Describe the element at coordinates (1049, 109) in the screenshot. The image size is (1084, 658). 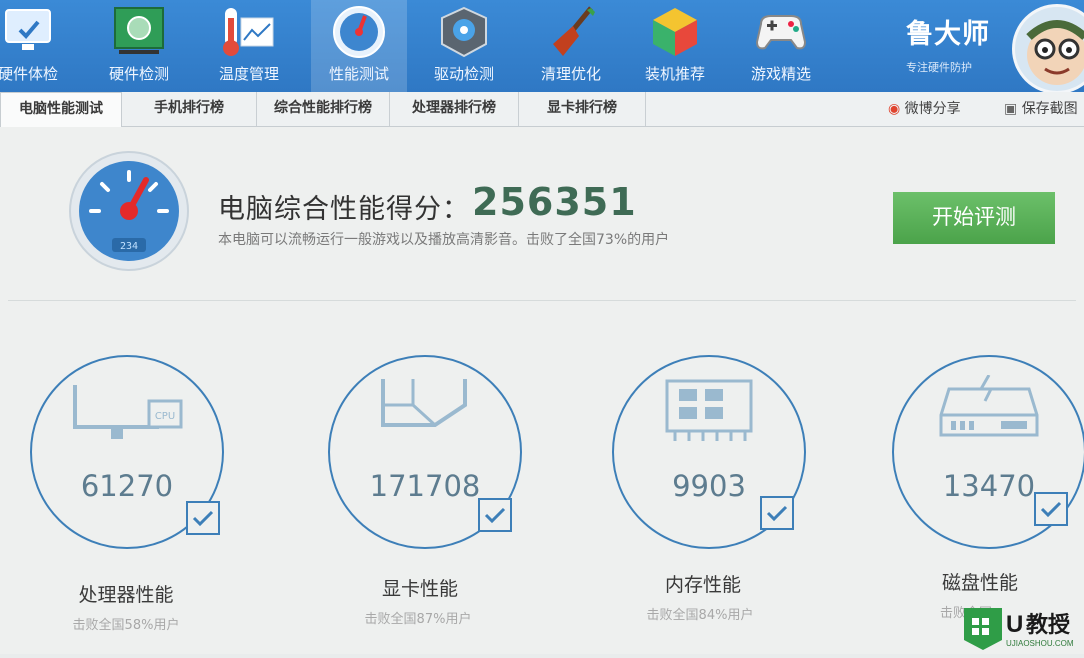
I see `save-screenshot-label: 保存截图` at that location.